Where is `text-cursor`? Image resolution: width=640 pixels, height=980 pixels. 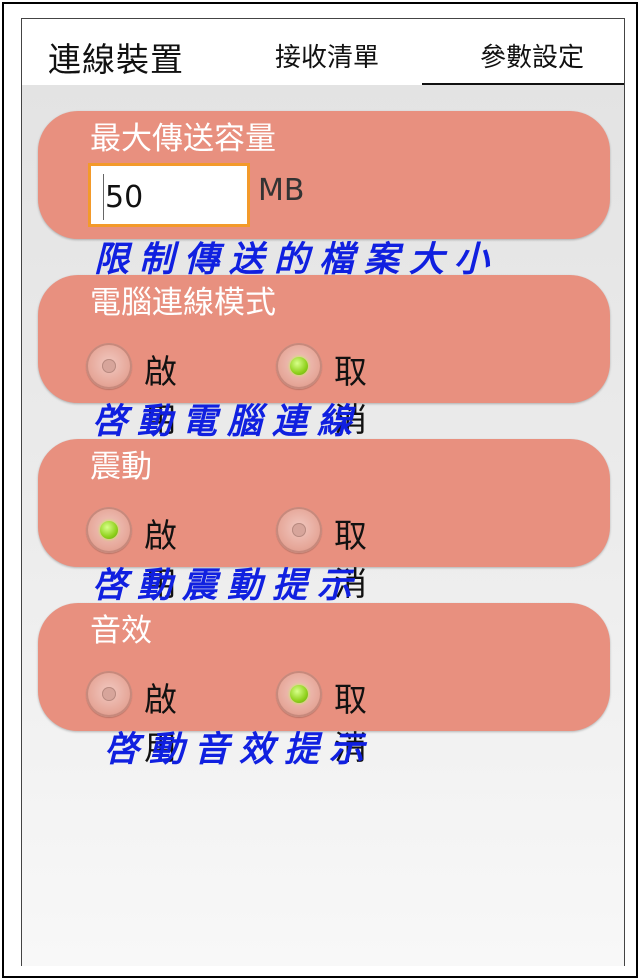 text-cursor is located at coordinates (103, 197).